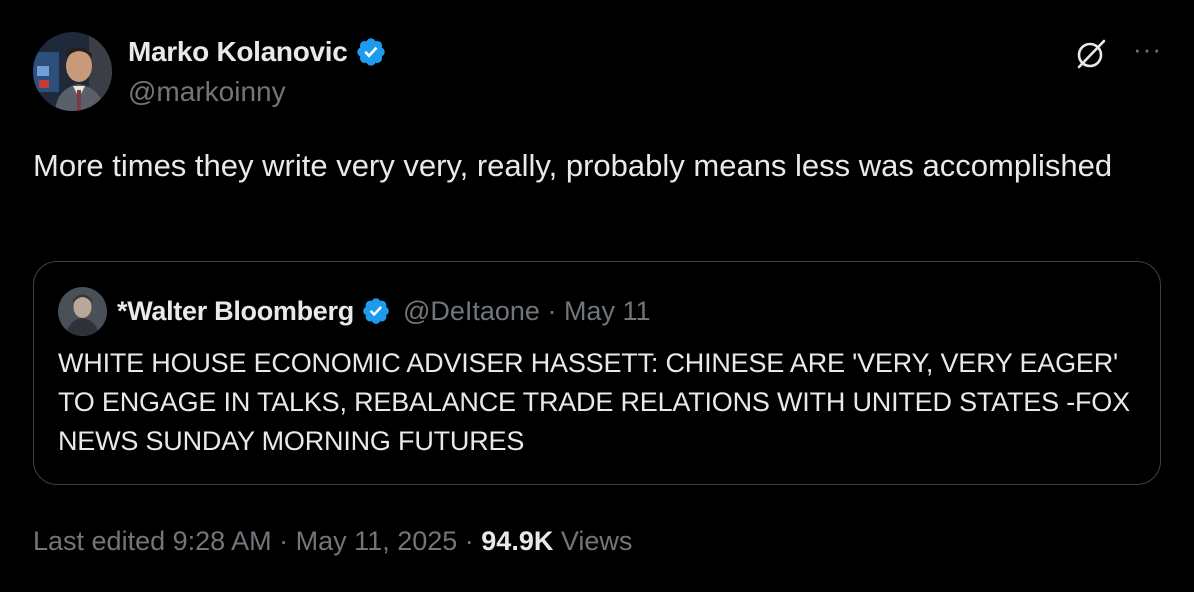  I want to click on author-display-name: Marko Kolanovic, so click(238, 52).